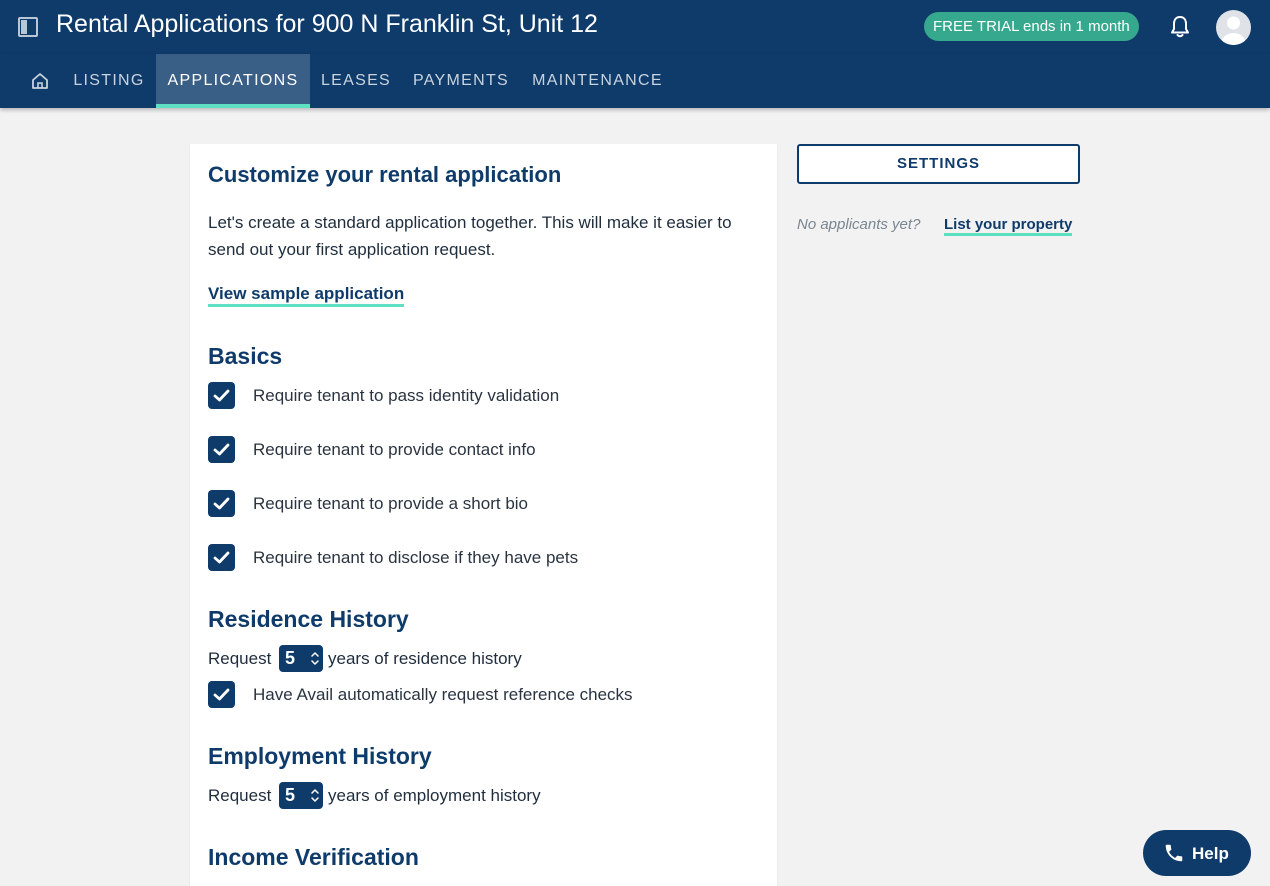 The width and height of the screenshot is (1270, 886). I want to click on view-sample-application-link: View sample application, so click(306, 295).